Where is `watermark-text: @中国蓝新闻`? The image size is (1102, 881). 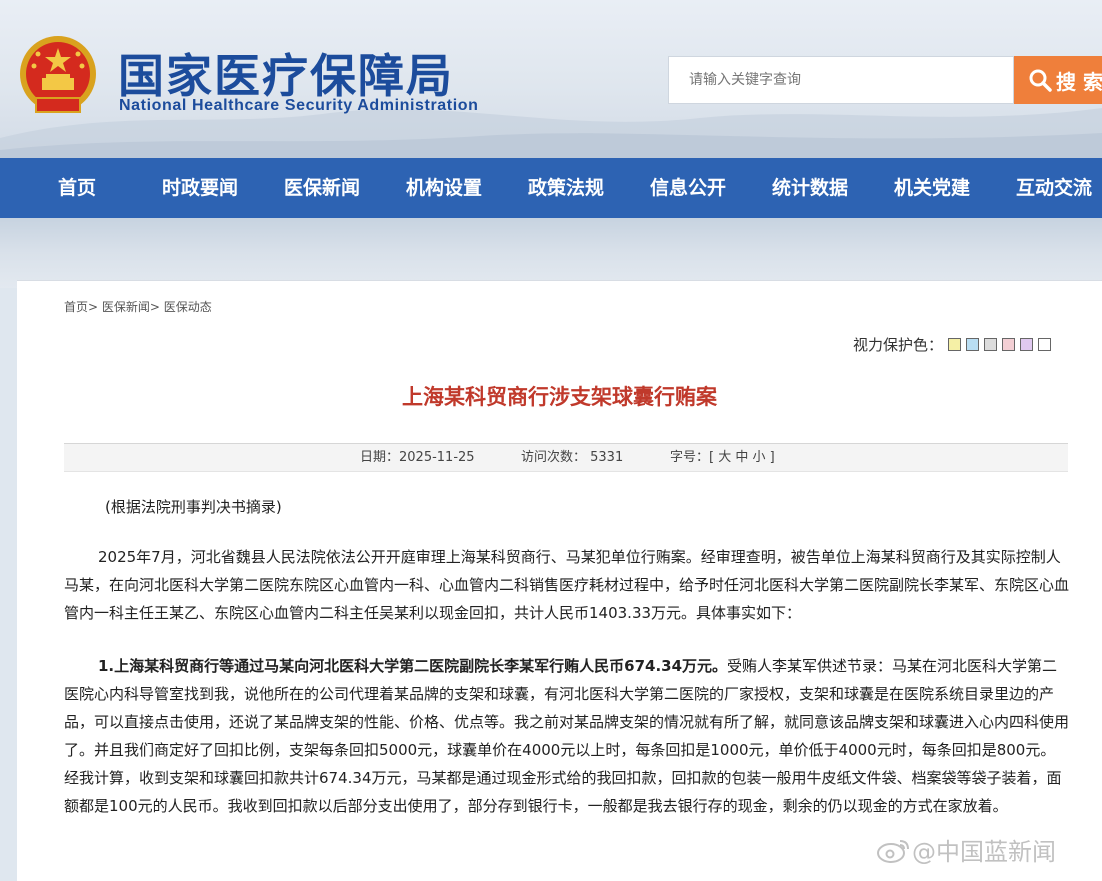
watermark-text: @中国蓝新闻 is located at coordinates (984, 852).